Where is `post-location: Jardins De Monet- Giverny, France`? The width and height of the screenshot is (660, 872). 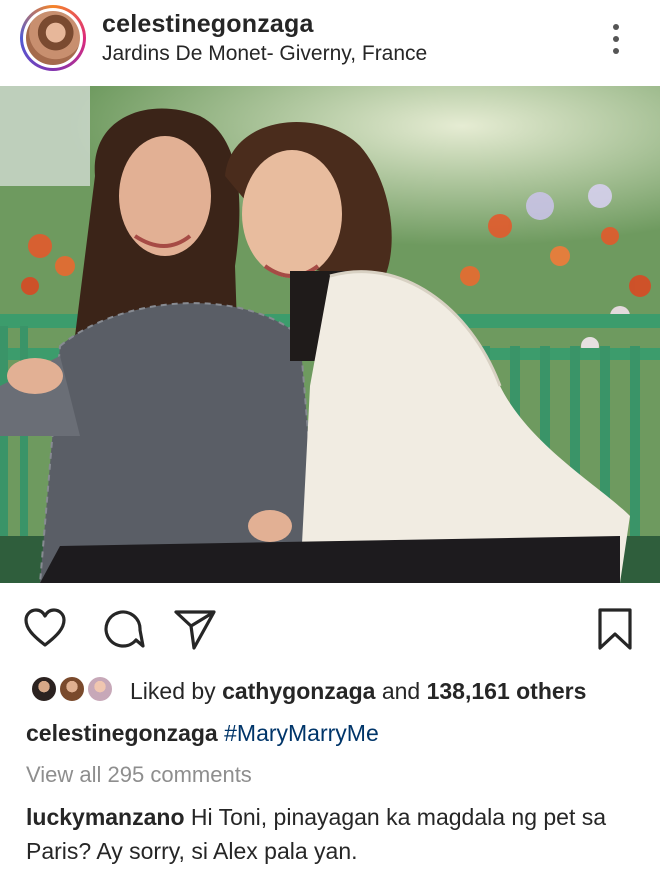
post-location: Jardins De Monet- Giverny, France is located at coordinates (264, 54).